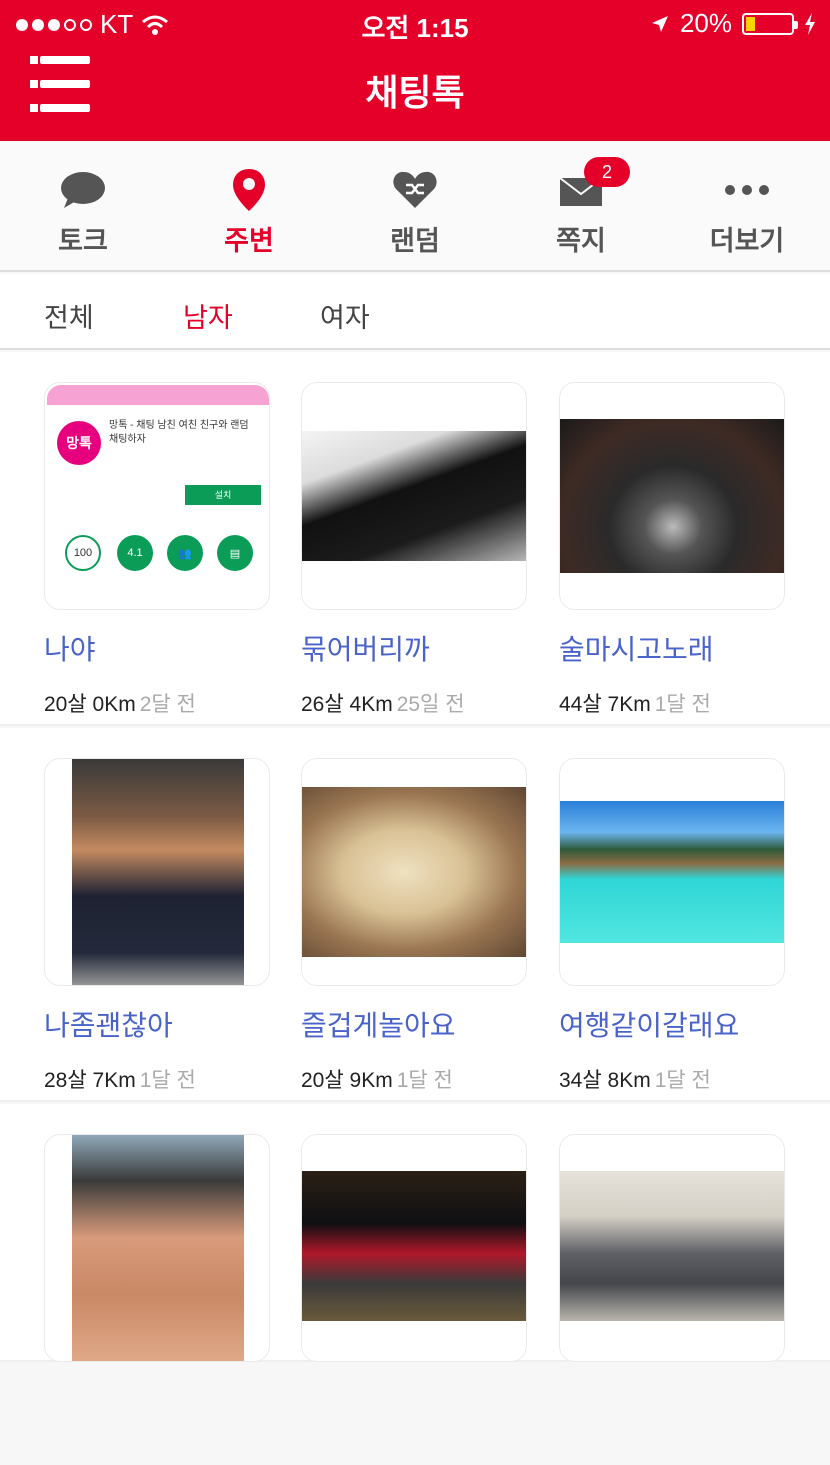  What do you see at coordinates (415, 70) in the screenshot?
I see `top-bar: KT 오전 1:15 20% 채팅톡` at bounding box center [415, 70].